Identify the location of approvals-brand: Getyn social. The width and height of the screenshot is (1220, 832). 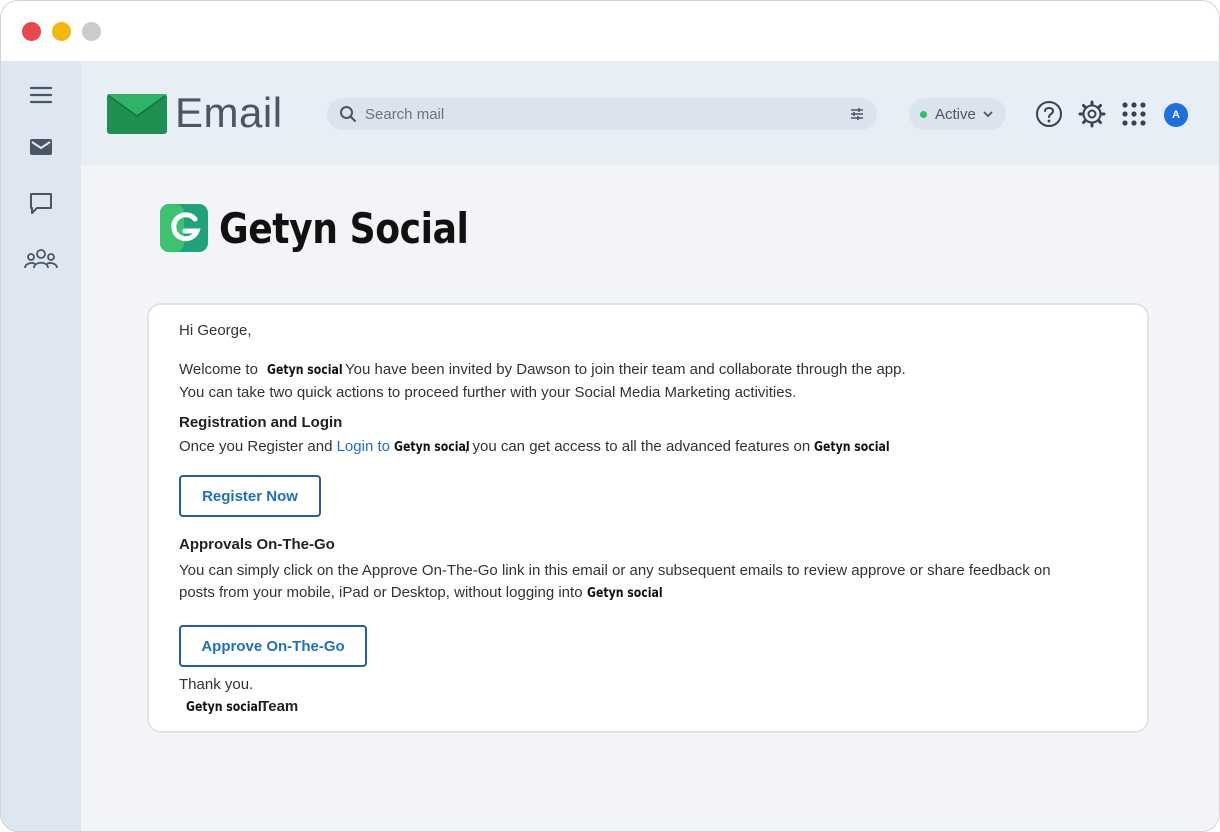
(624, 593).